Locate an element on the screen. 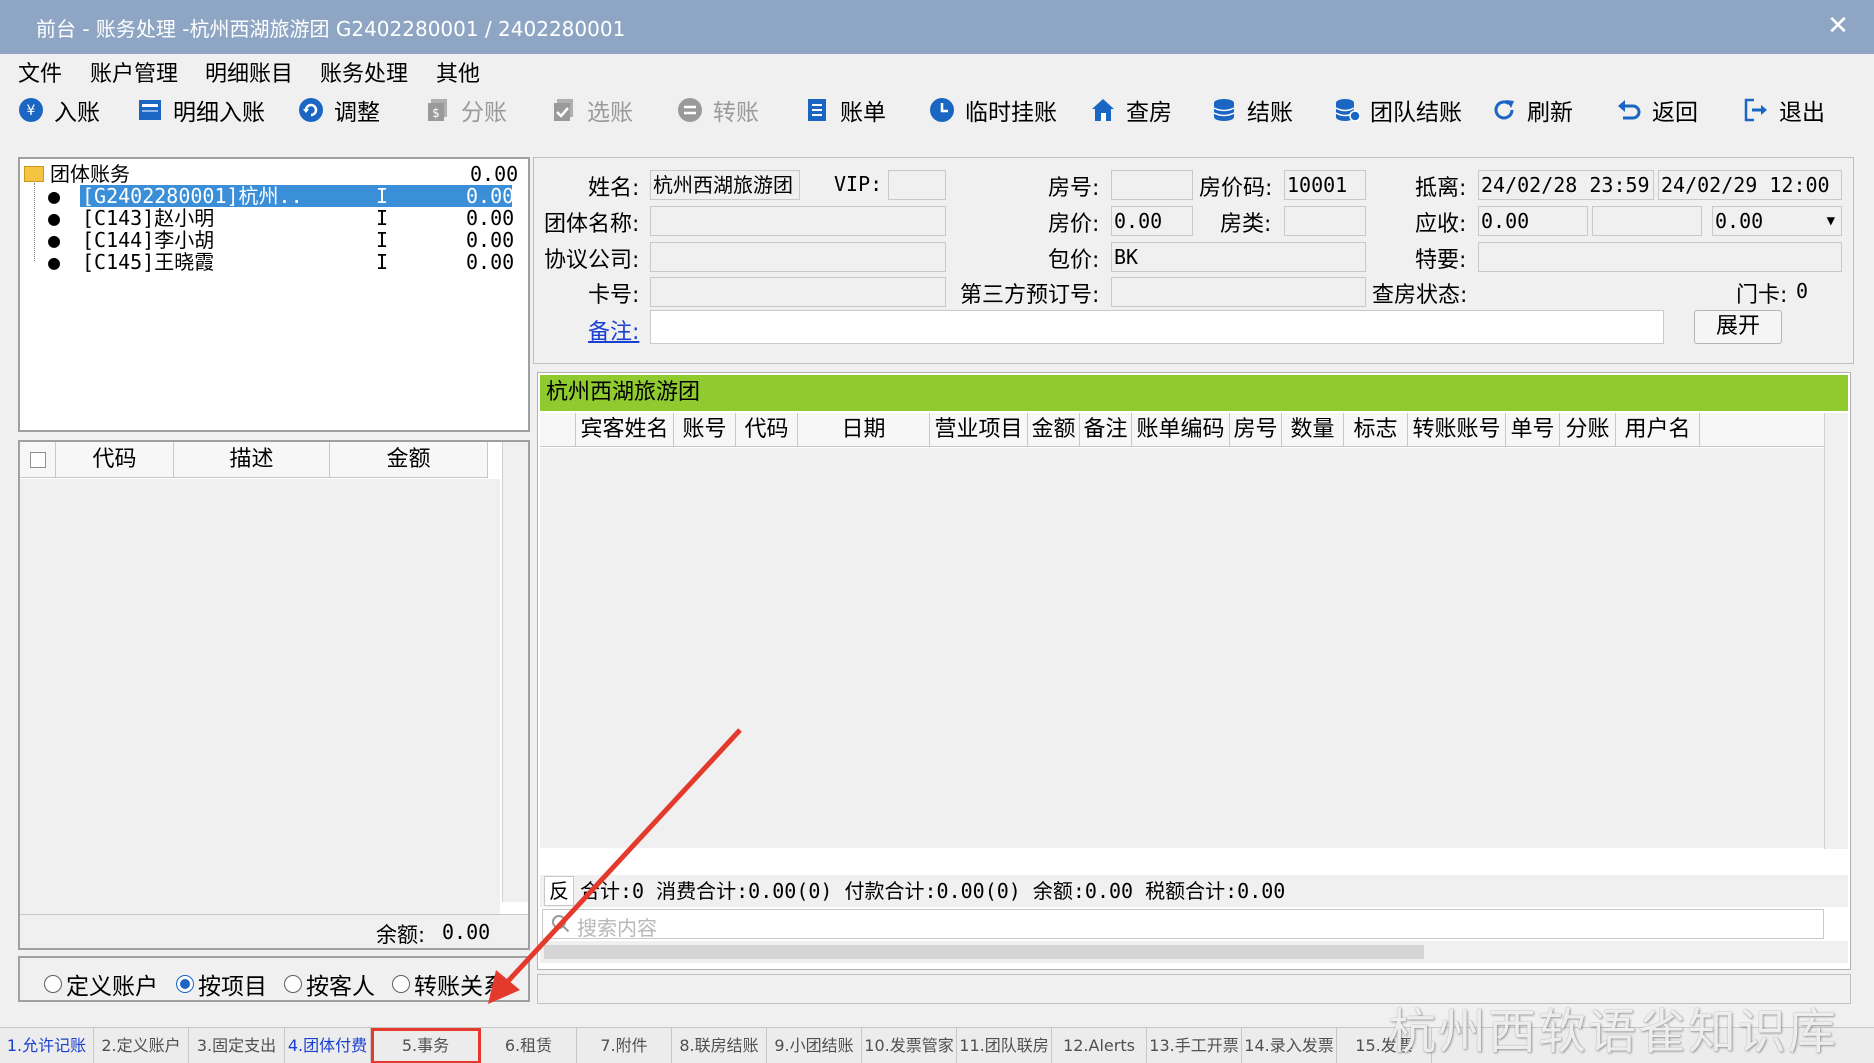  post-button: ¥ 入账 is located at coordinates (59, 110).